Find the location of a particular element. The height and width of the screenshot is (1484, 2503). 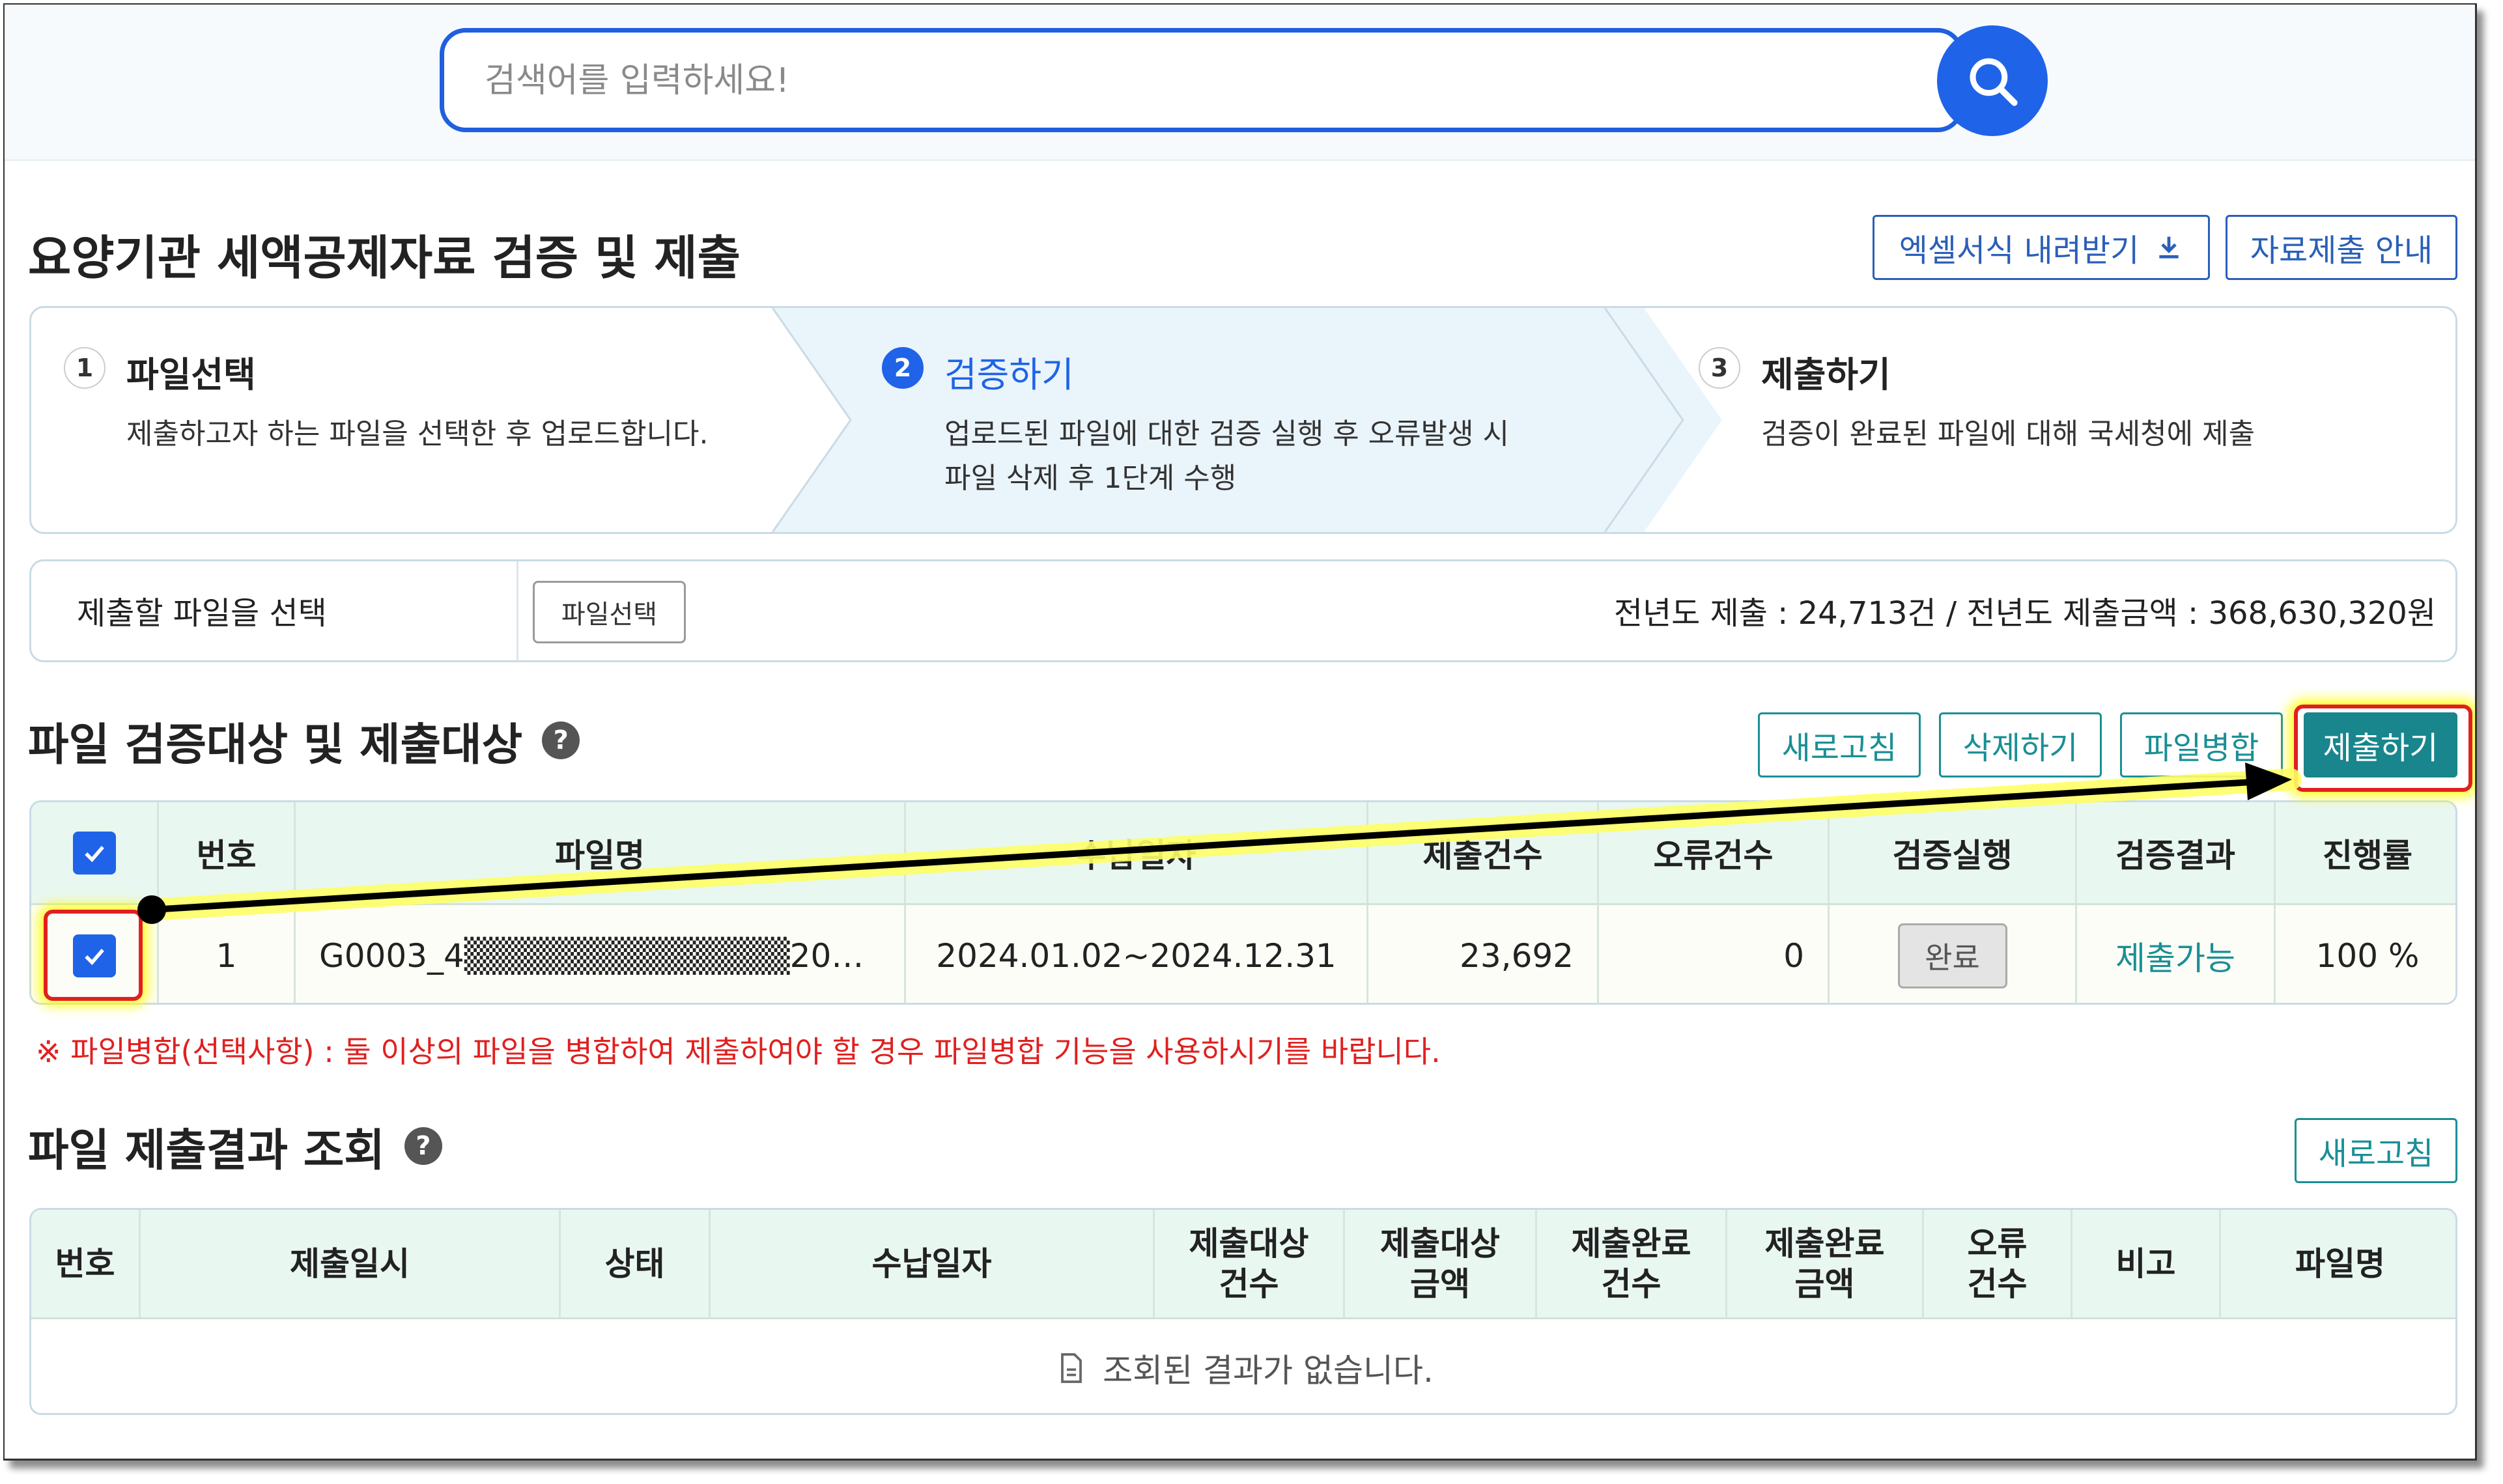

empty-result: 조회된 결과가 없습니다. is located at coordinates (1243, 1366).